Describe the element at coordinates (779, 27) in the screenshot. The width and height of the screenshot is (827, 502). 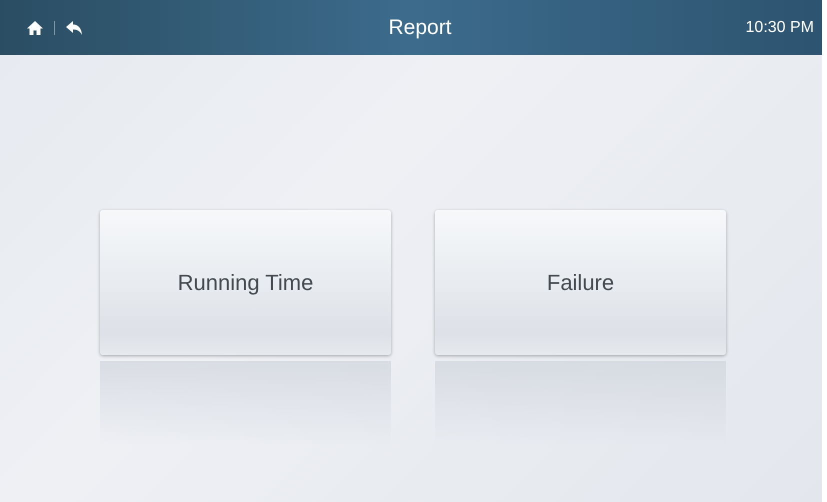
I see `clock-time: 10:30 PM` at that location.